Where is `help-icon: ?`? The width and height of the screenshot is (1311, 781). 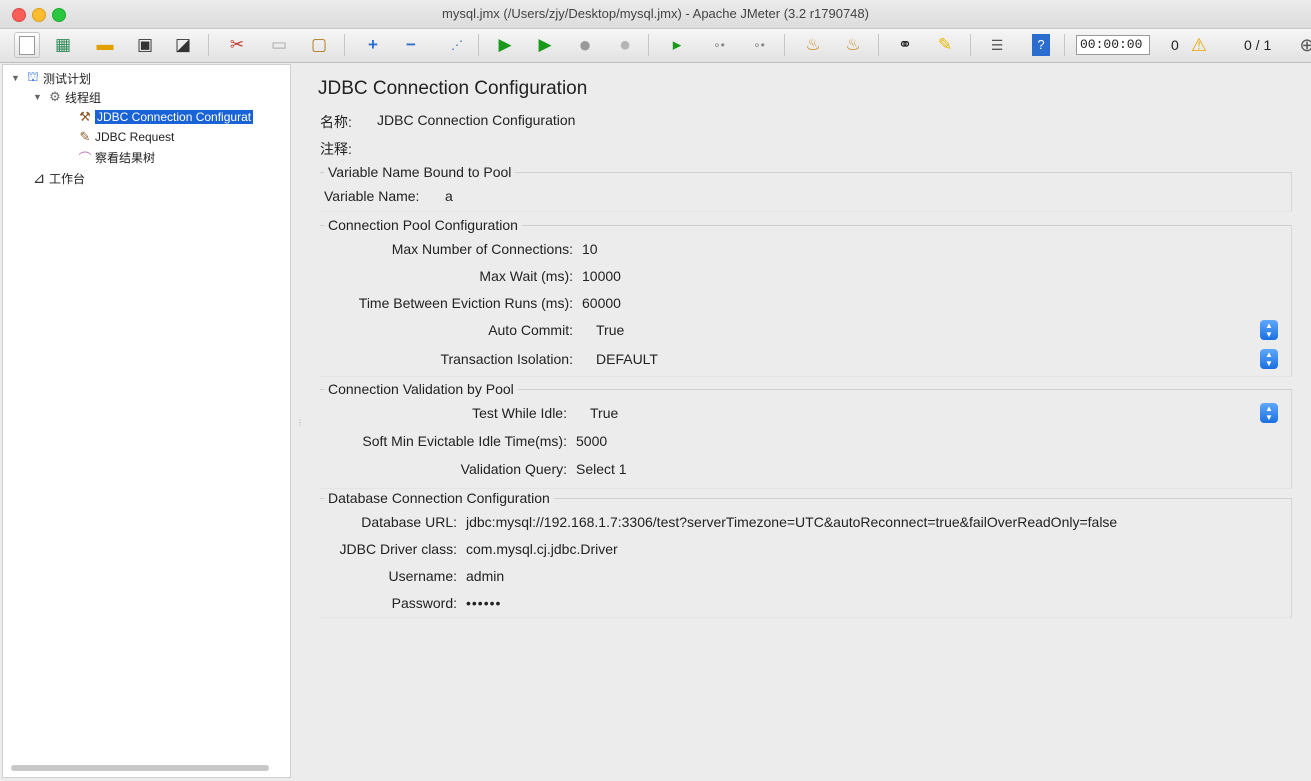 help-icon: ? is located at coordinates (1041, 45).